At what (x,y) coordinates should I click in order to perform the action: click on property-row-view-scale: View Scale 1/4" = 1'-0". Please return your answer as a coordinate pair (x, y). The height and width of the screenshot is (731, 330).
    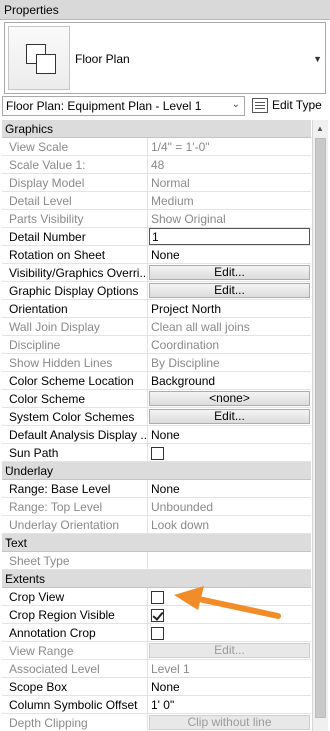
    Looking at the image, I should click on (156, 147).